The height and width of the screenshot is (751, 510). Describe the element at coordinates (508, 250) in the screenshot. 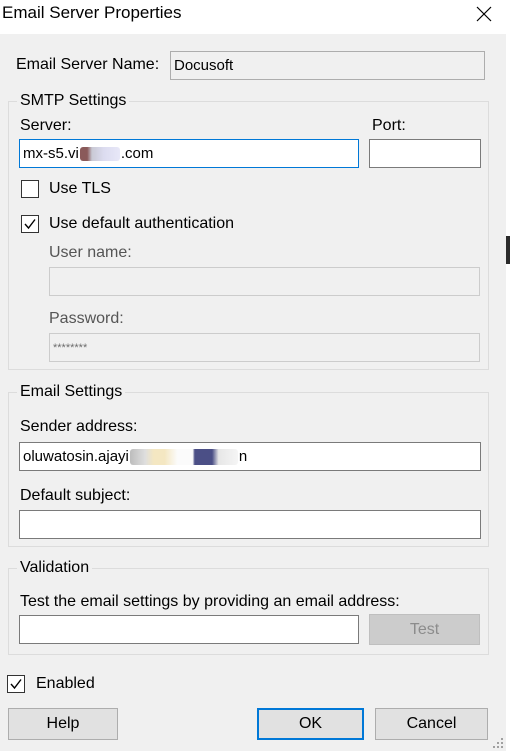

I see `background-window-edge` at that location.